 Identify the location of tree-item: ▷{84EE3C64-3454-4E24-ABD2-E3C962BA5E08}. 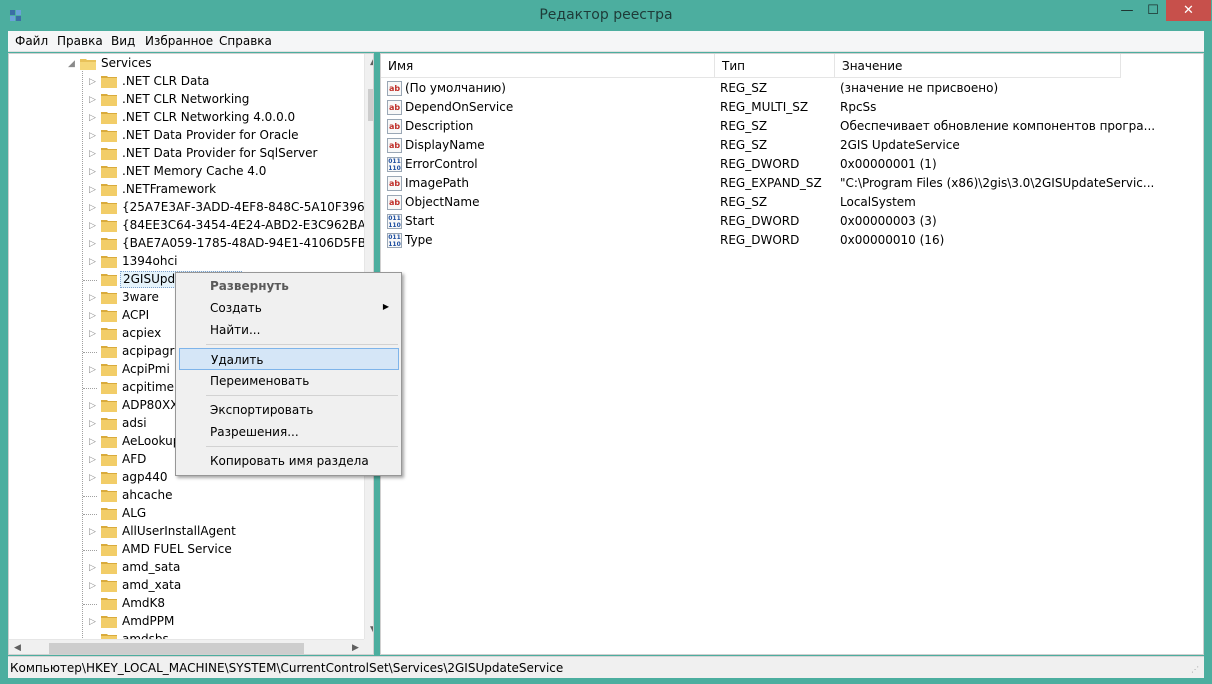
(184, 226).